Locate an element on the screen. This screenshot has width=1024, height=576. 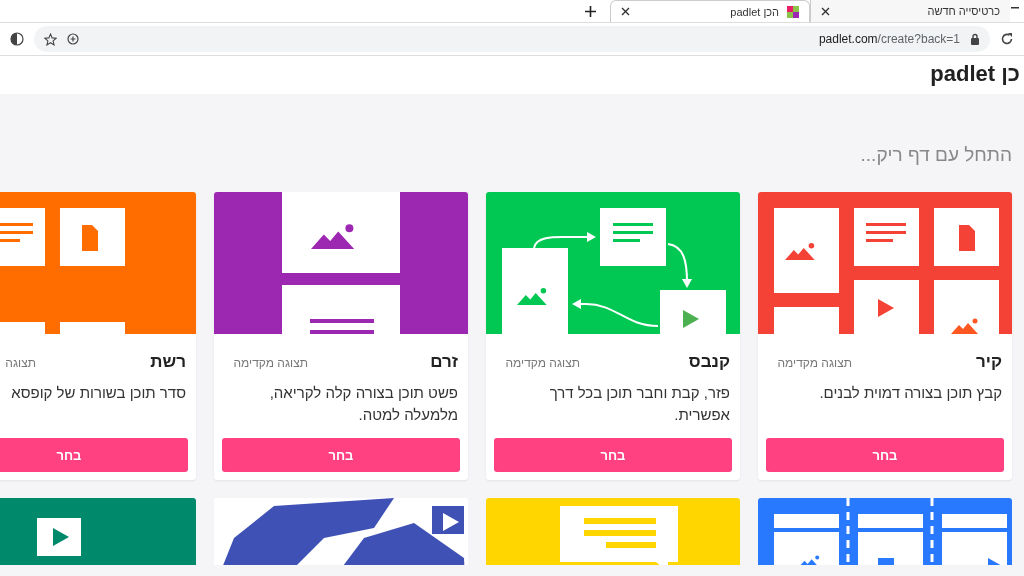
contrast-icon is located at coordinates (17, 39).